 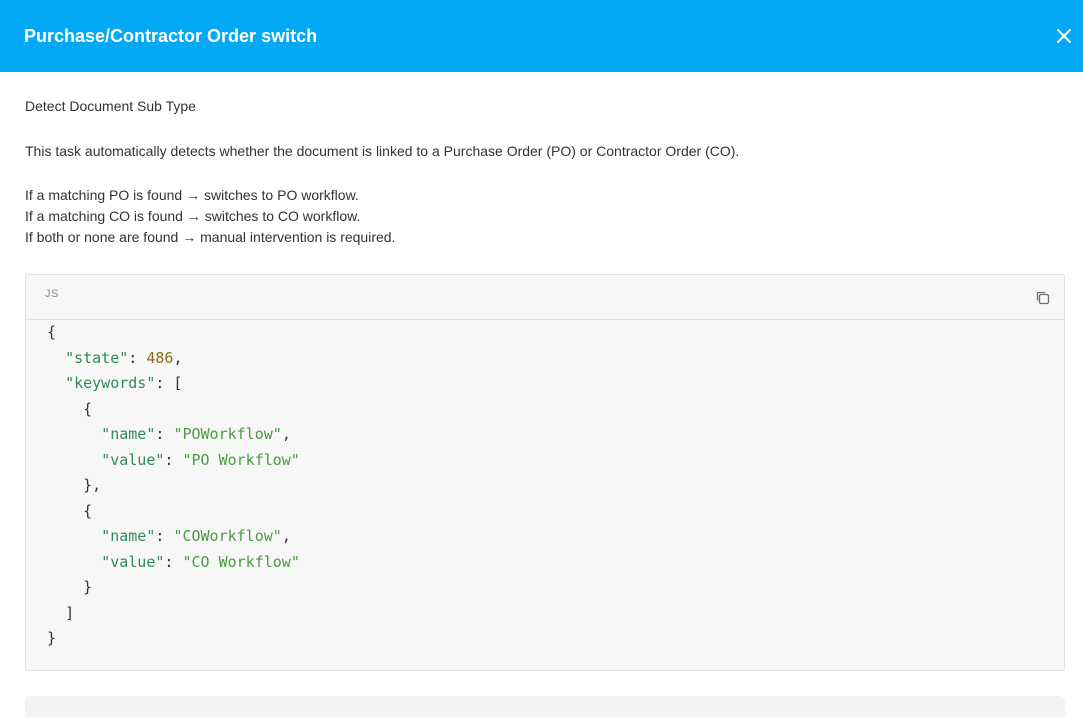 I want to click on bottom-panel, so click(x=545, y=706).